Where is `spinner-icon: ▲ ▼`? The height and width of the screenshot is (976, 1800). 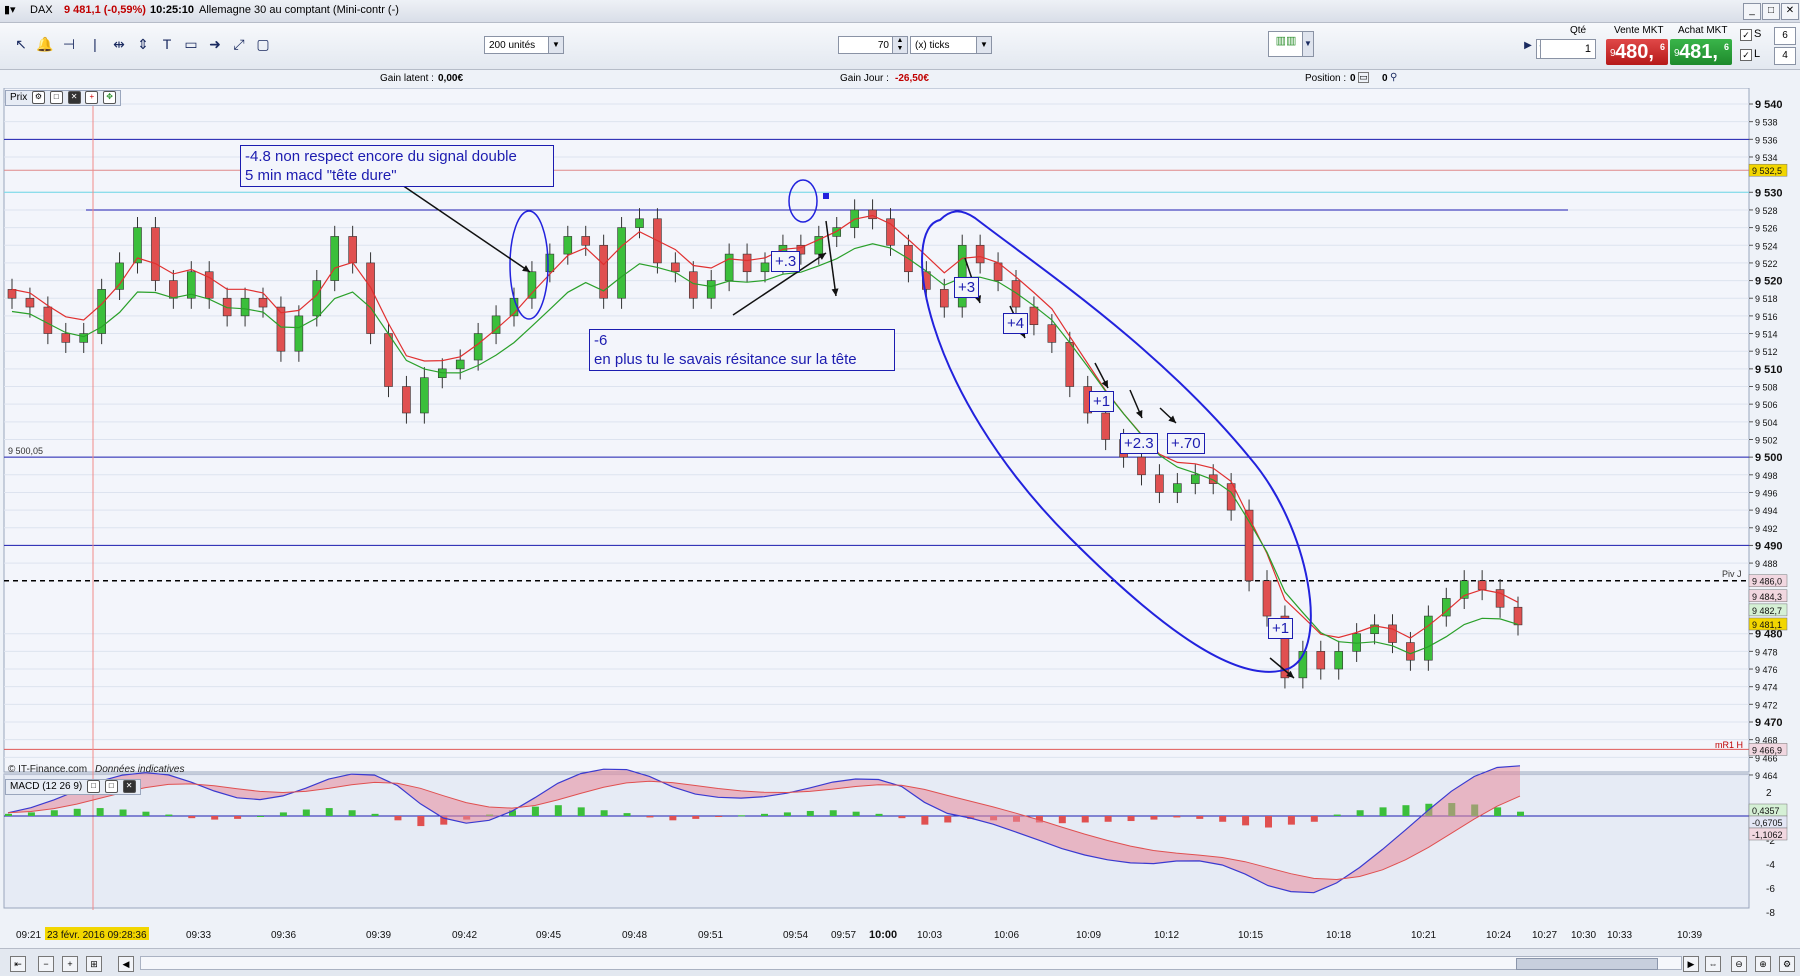 spinner-icon: ▲ ▼ is located at coordinates (899, 45).